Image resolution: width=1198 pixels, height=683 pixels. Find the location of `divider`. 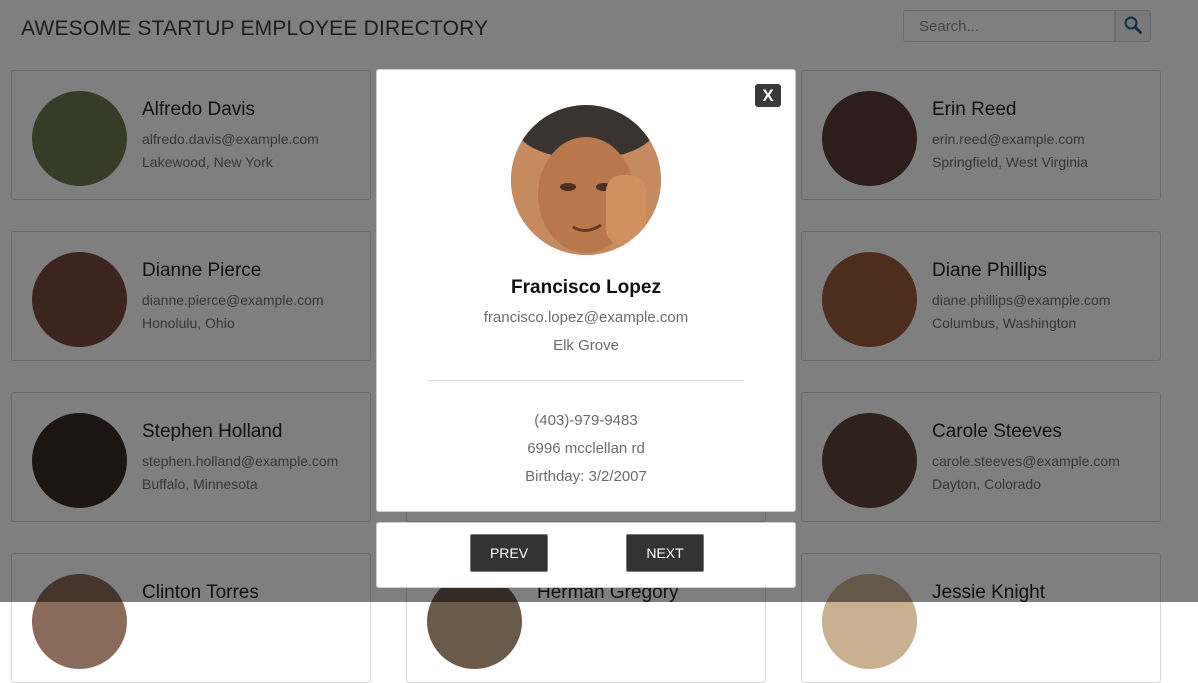

divider is located at coordinates (586, 380).